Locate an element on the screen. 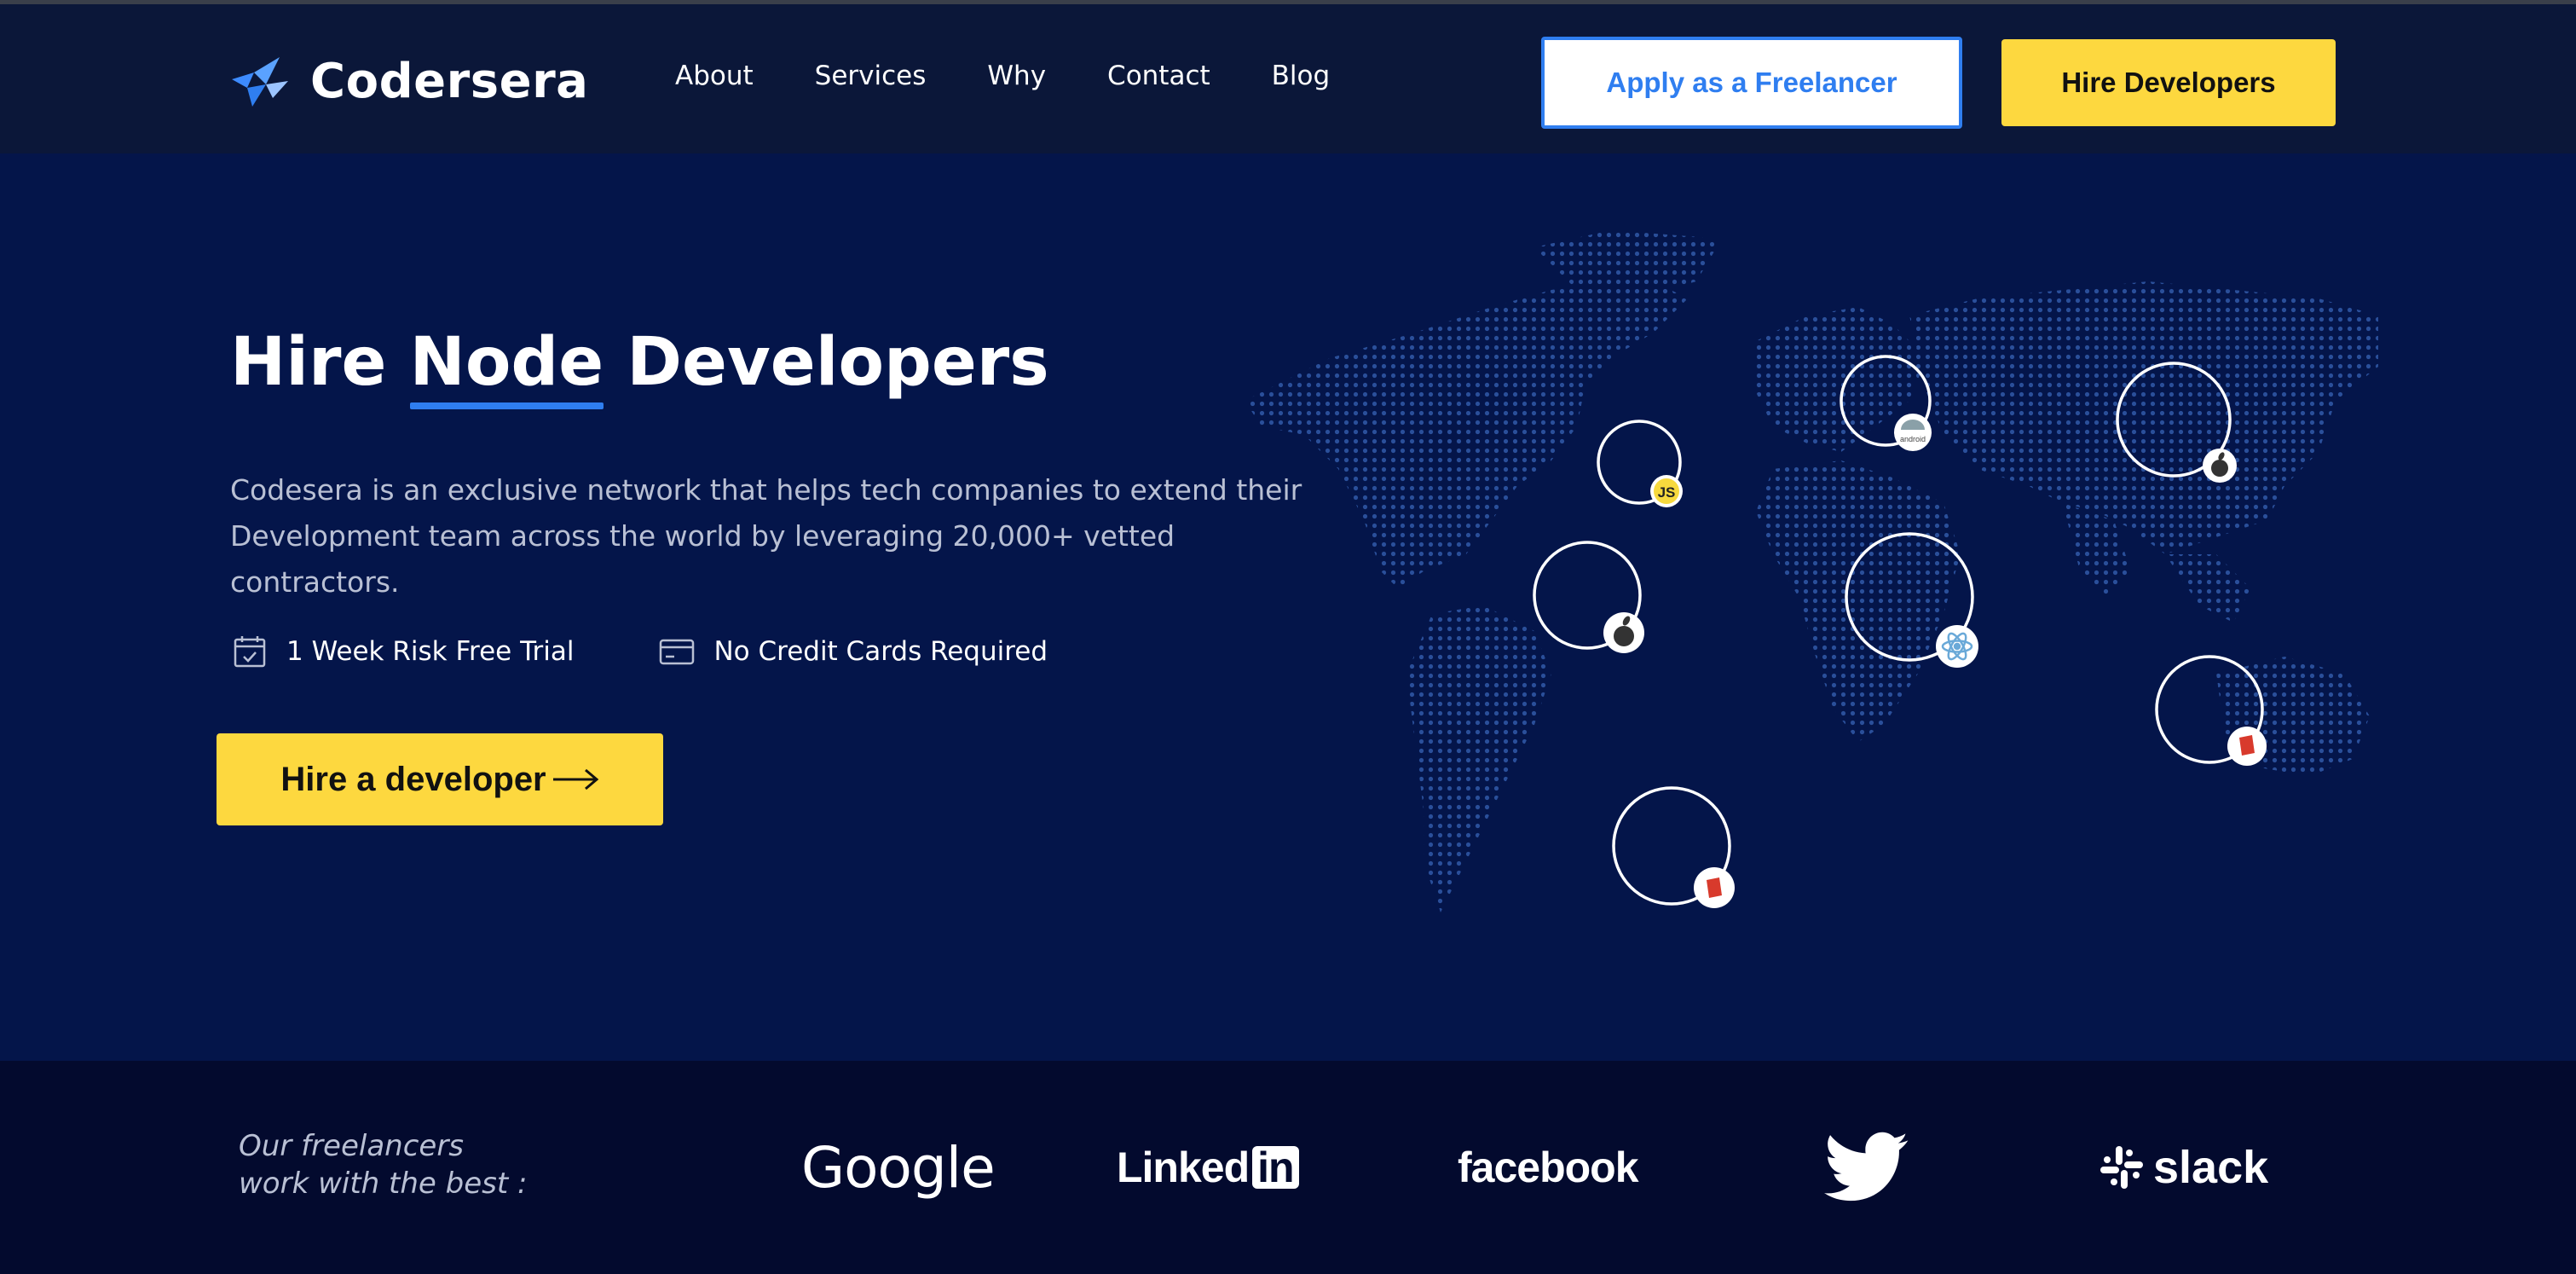 This screenshot has height=1274, width=2576. brand-logo: Codersera is located at coordinates (408, 81).